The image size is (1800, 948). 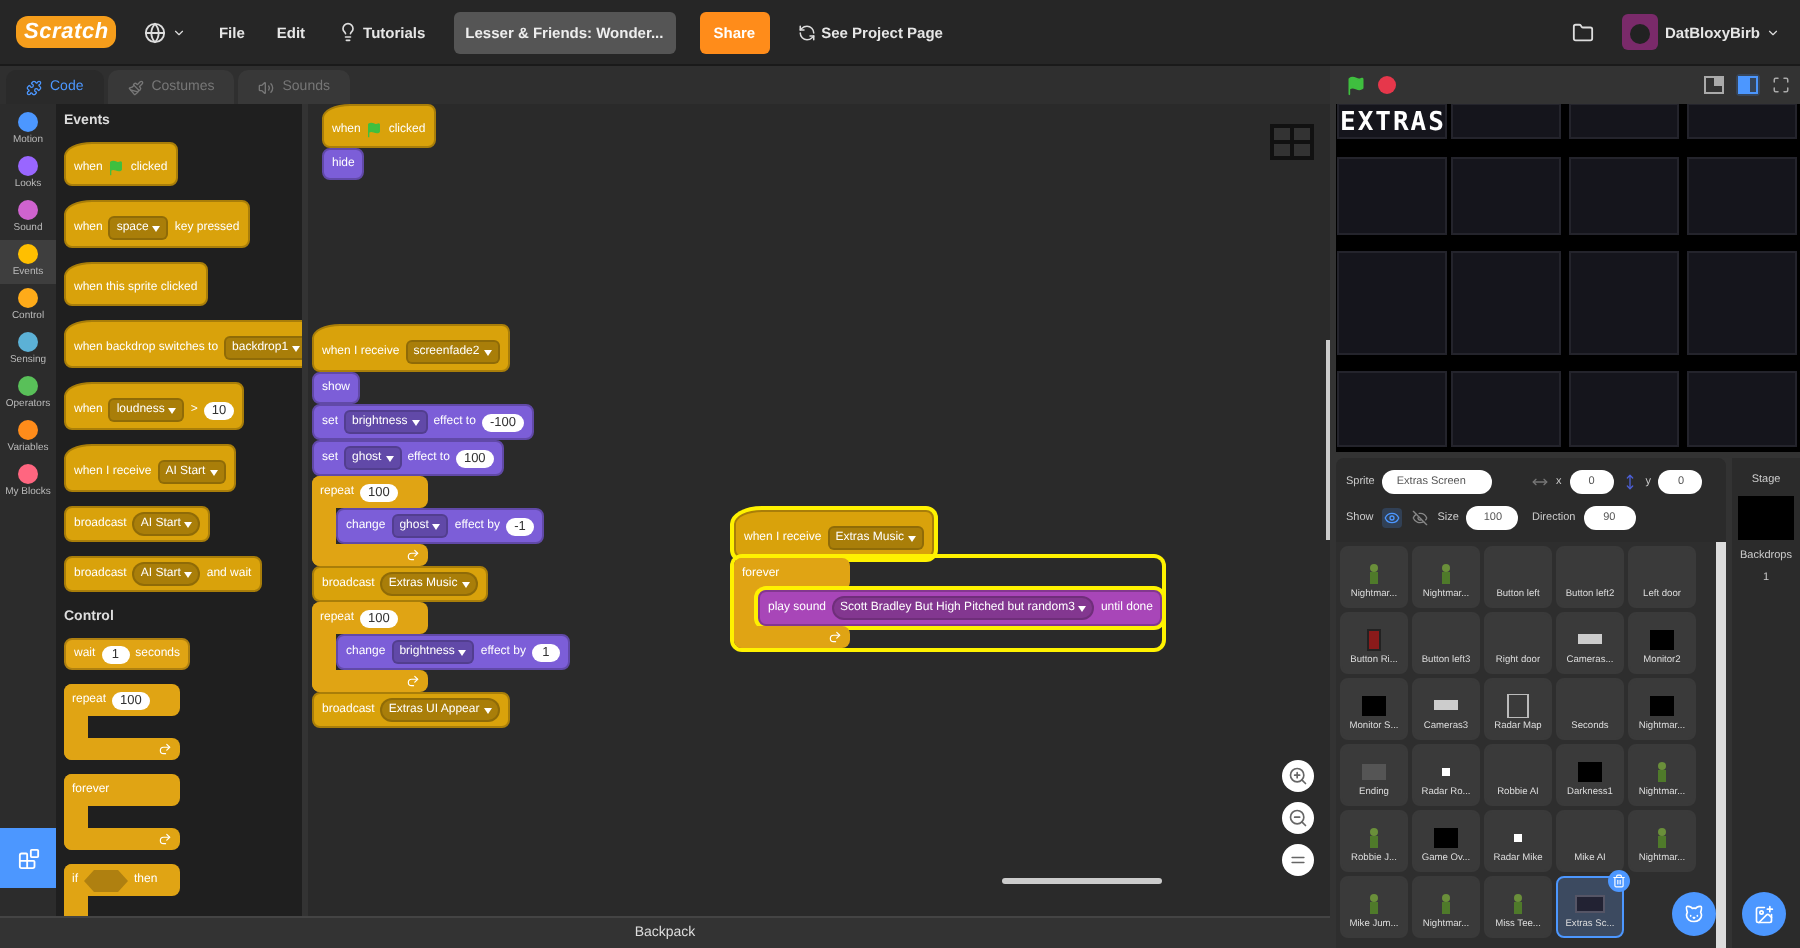 I want to click on image-plus-icon, so click(x=1764, y=914).